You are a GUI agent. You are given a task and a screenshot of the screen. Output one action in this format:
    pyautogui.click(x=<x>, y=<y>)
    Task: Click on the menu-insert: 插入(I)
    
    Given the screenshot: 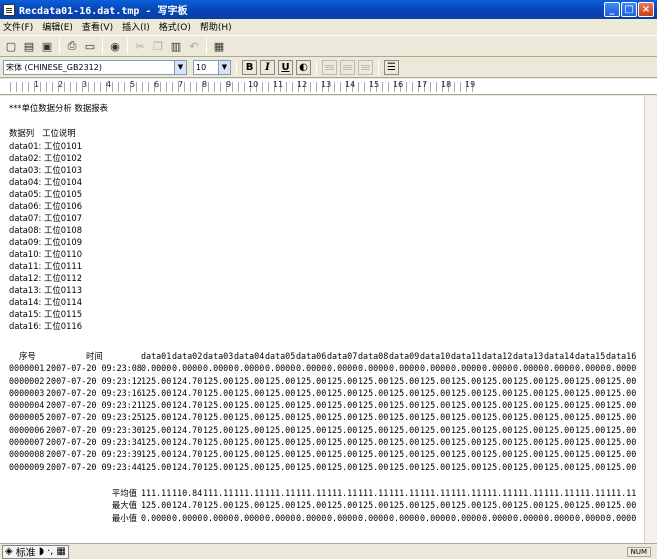 What is the action you would take?
    pyautogui.click(x=136, y=26)
    